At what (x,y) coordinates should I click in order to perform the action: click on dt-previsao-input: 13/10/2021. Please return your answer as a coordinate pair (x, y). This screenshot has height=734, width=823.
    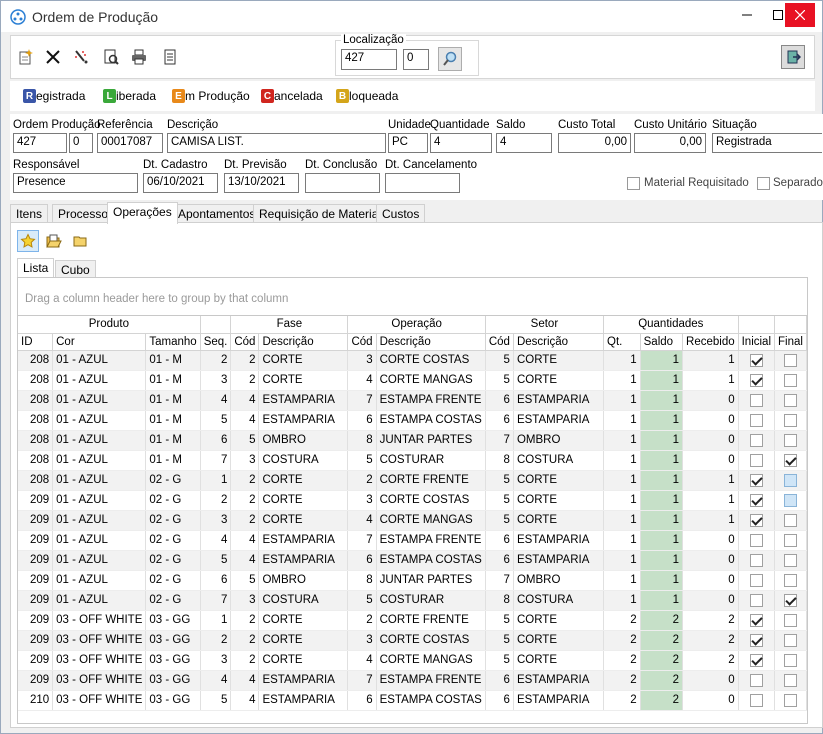
    Looking at the image, I should click on (261, 183).